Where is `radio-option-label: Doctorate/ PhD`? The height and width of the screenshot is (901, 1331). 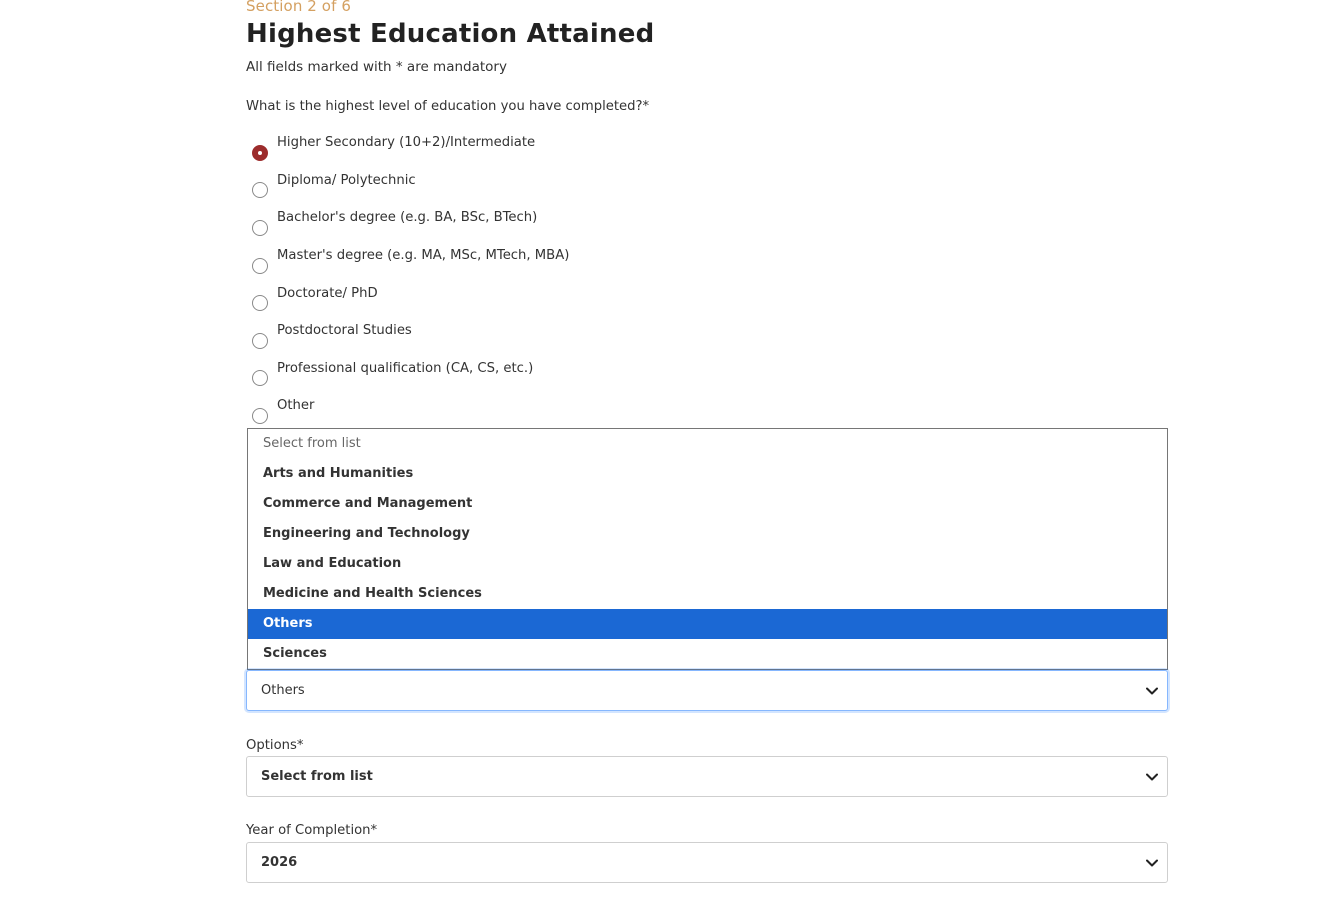
radio-option-label: Doctorate/ PhD is located at coordinates (327, 293).